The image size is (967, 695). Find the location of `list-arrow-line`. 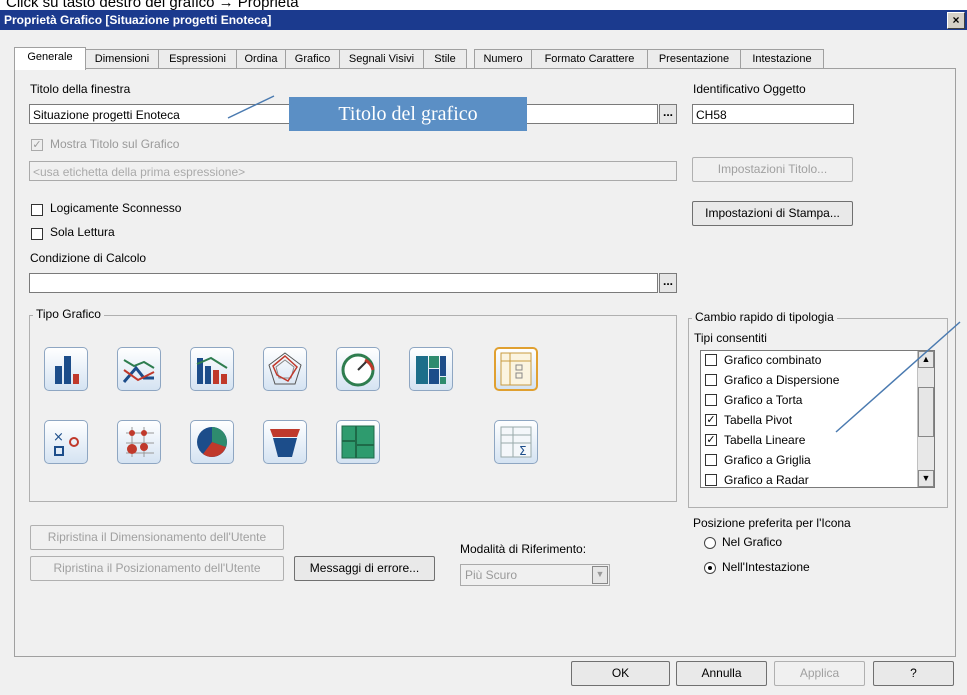

list-arrow-line is located at coordinates (898, 377).